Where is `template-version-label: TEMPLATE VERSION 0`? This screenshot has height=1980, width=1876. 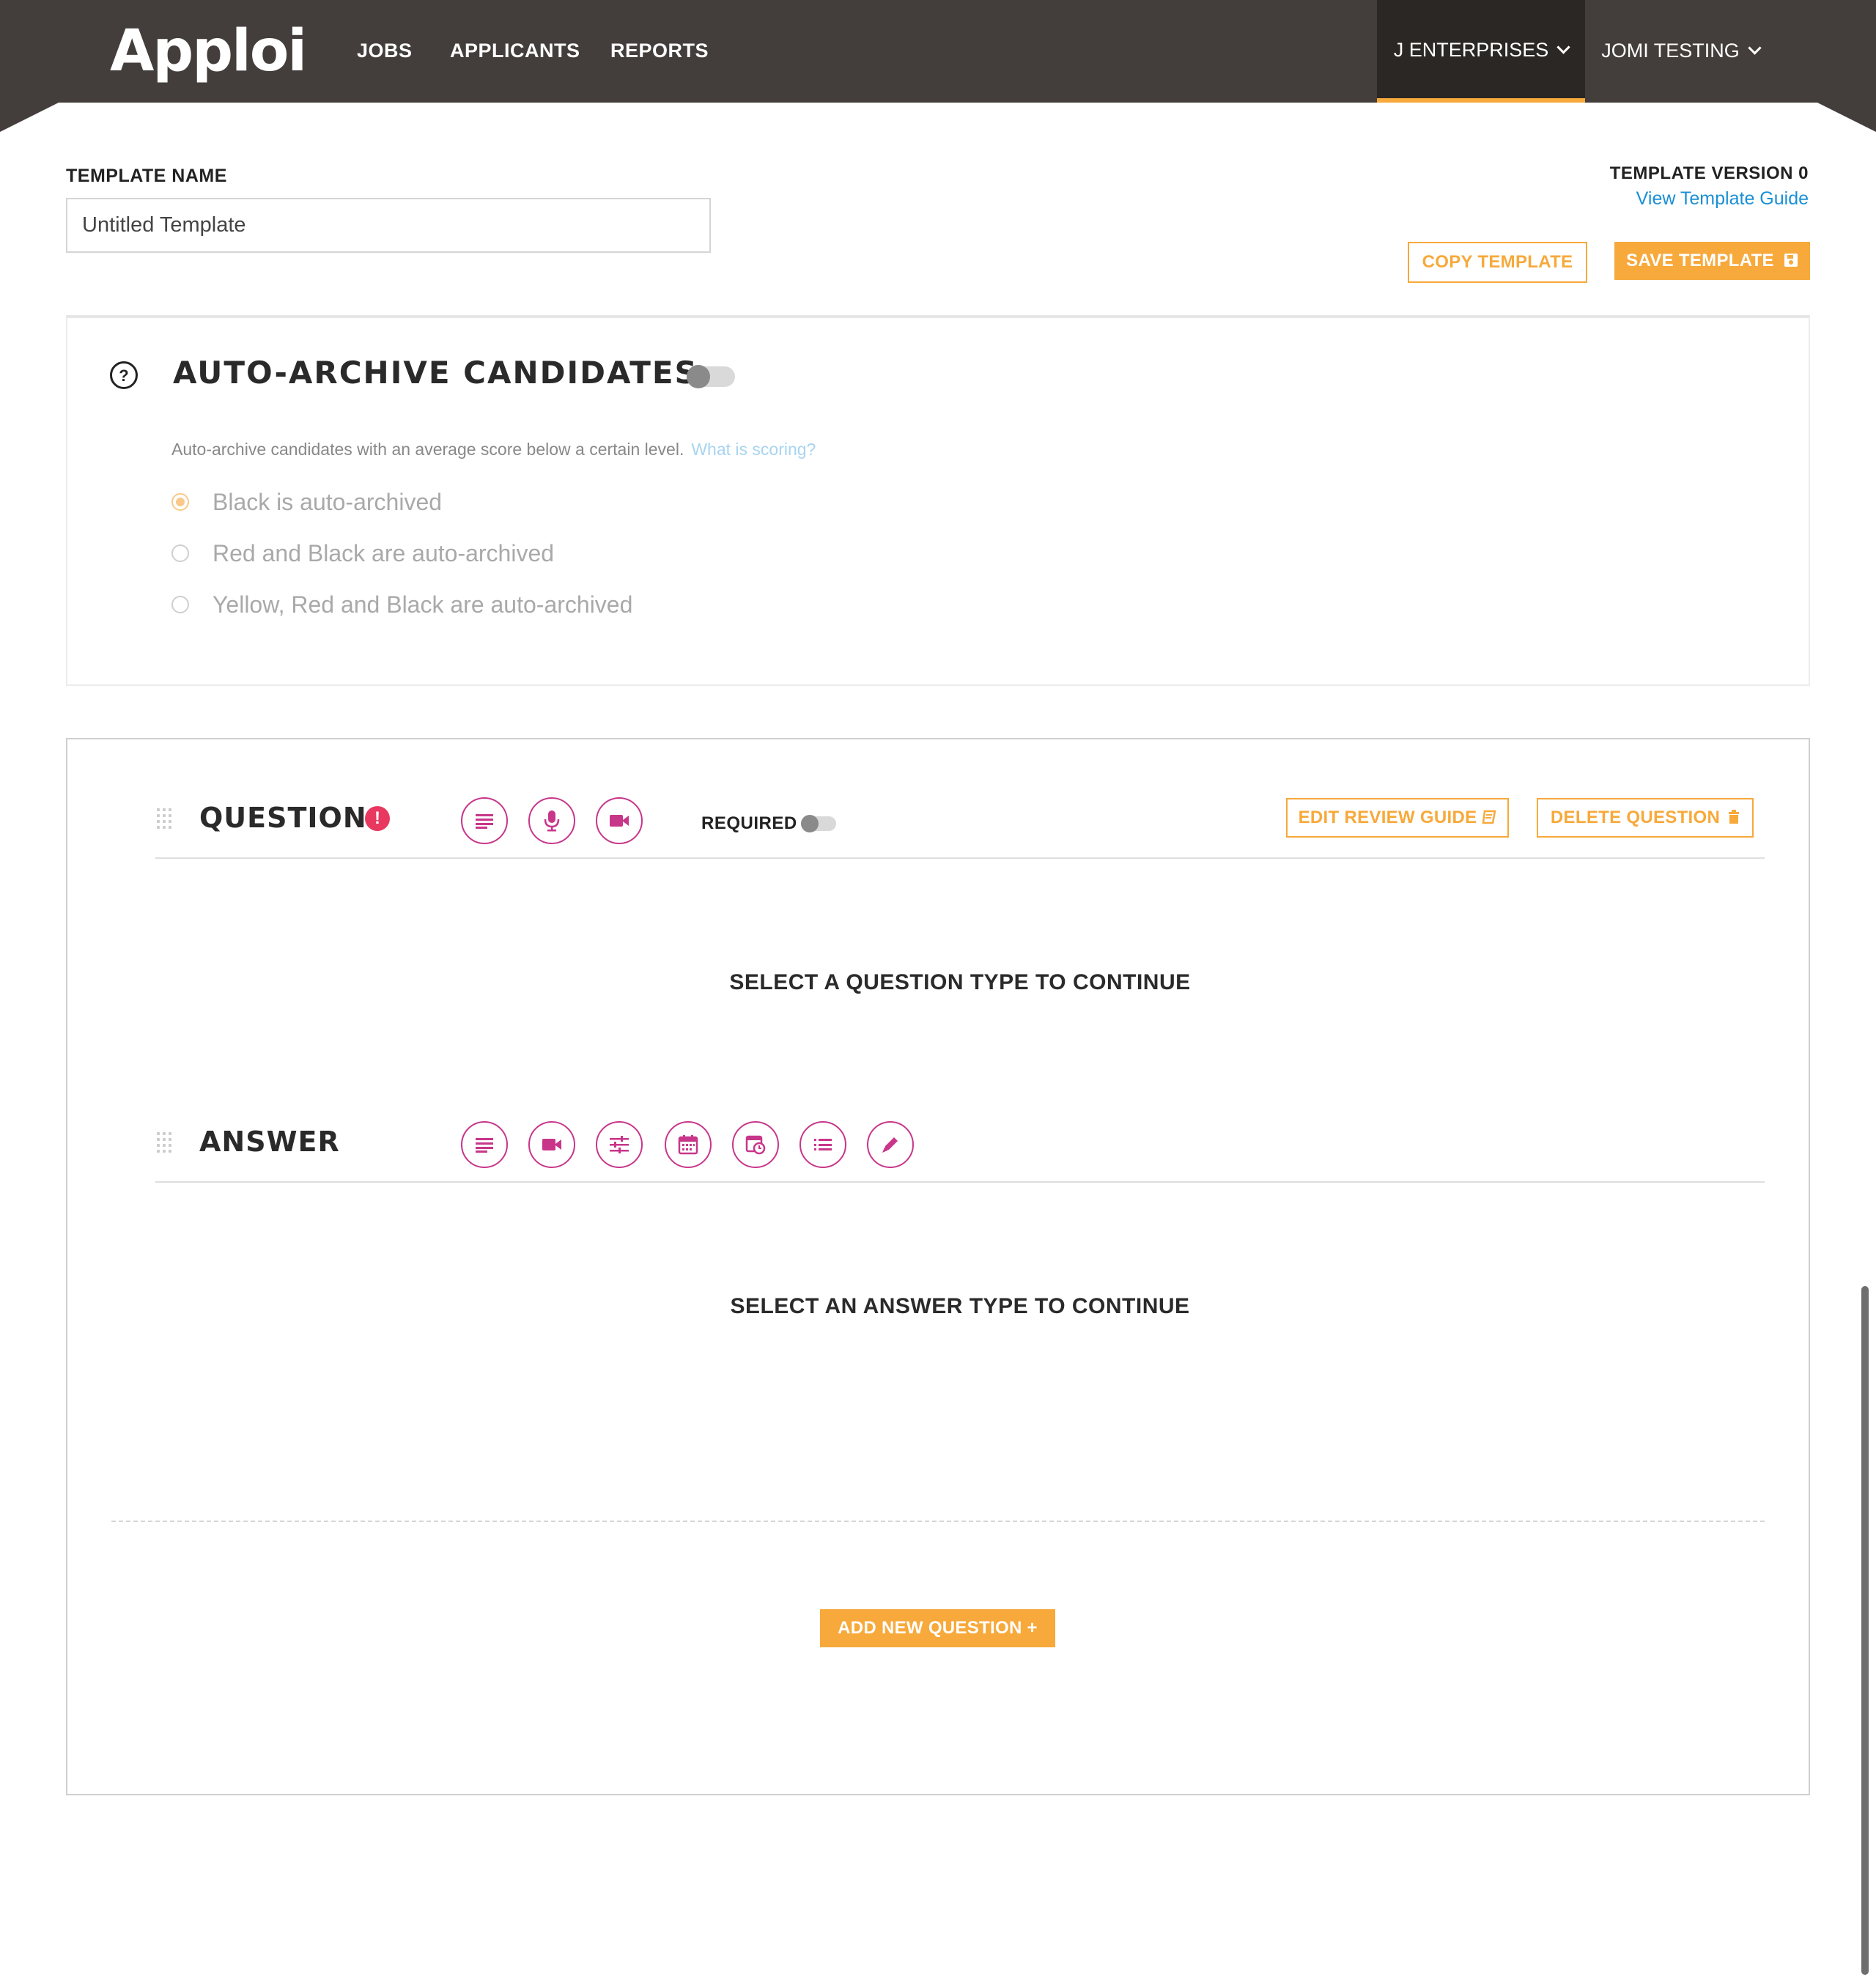 template-version-label: TEMPLATE VERSION 0 is located at coordinates (1709, 173).